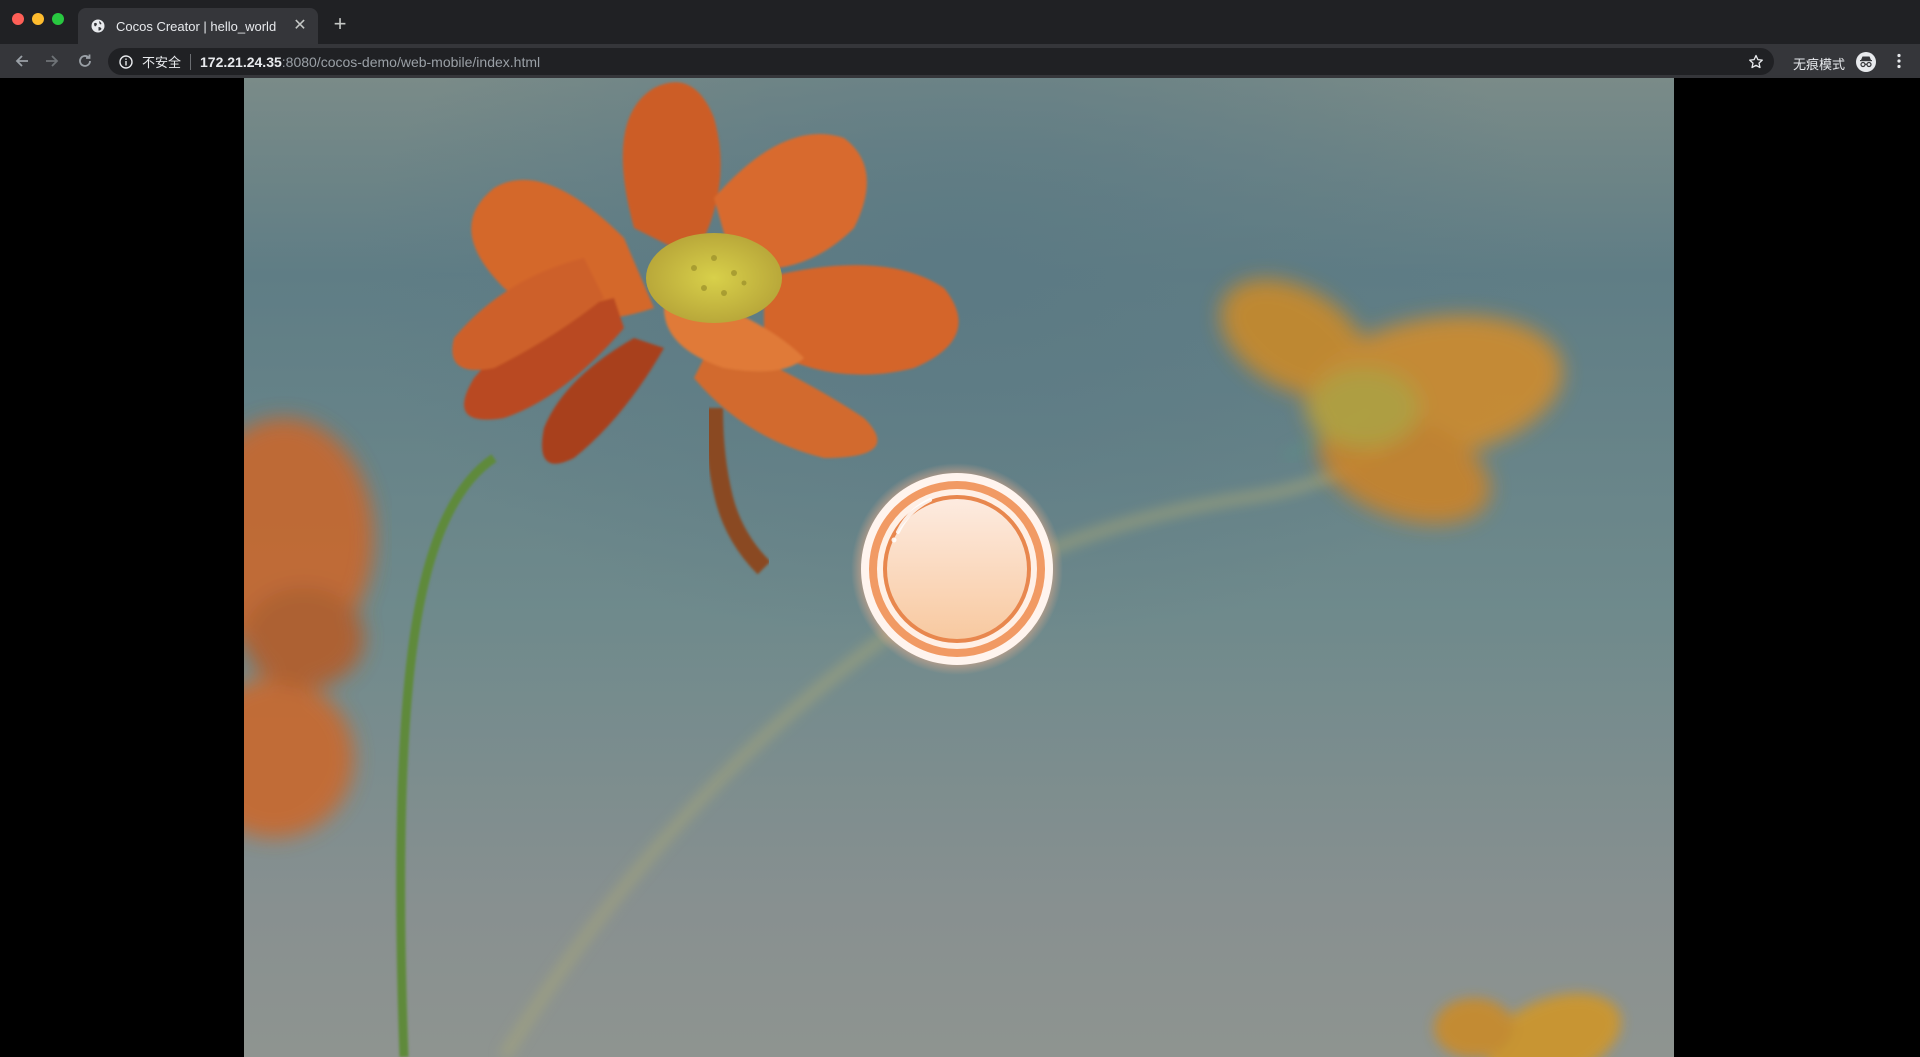  I want to click on omnibox-divider, so click(191, 61).